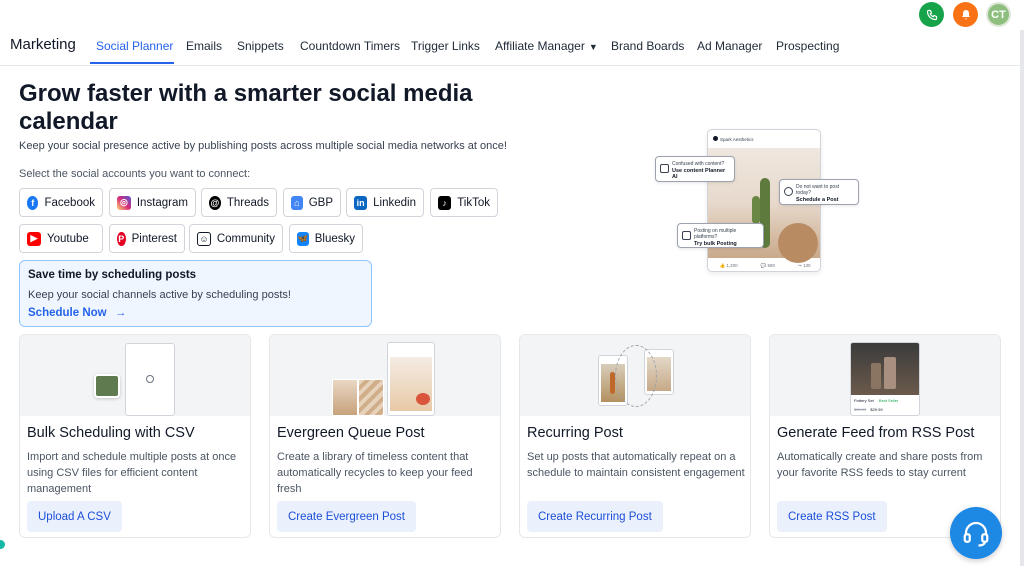 This screenshot has width=1024, height=566. I want to click on card-title: Generate Feed from RSS Post, so click(876, 433).